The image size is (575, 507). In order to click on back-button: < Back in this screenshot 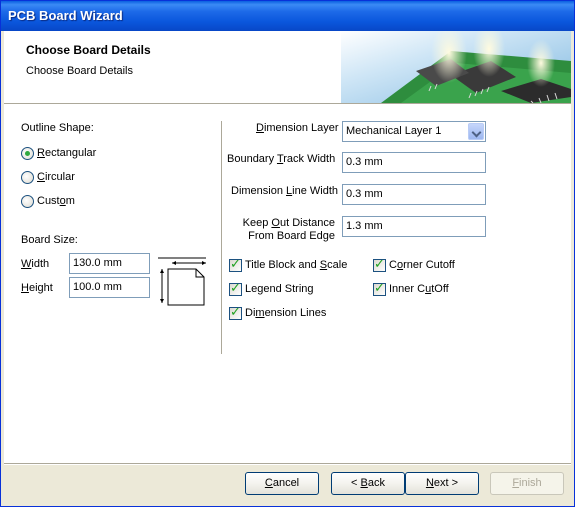, I will do `click(368, 483)`.